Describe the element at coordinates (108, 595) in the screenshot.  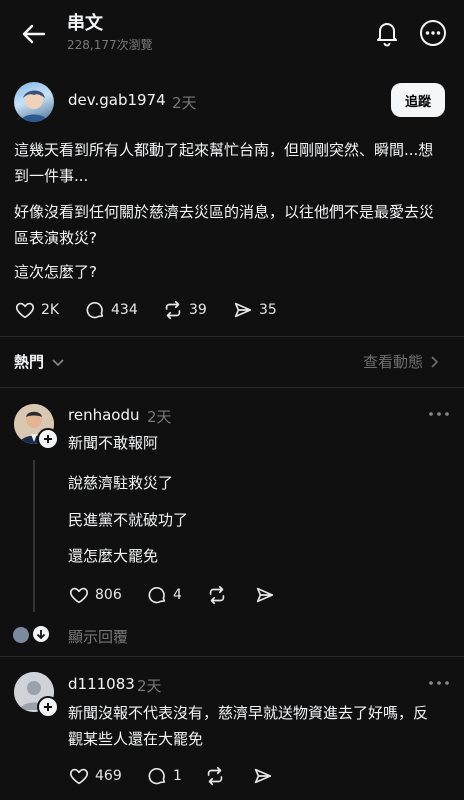
I see `like-count: 806` at that location.